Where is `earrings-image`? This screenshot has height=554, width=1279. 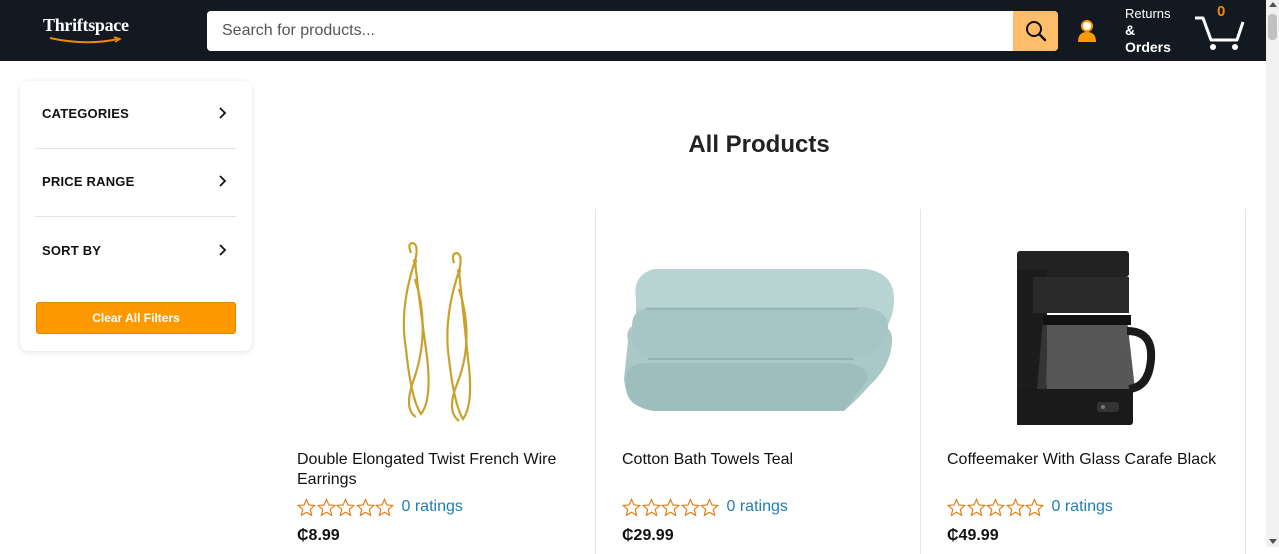
earrings-image is located at coordinates (433, 336).